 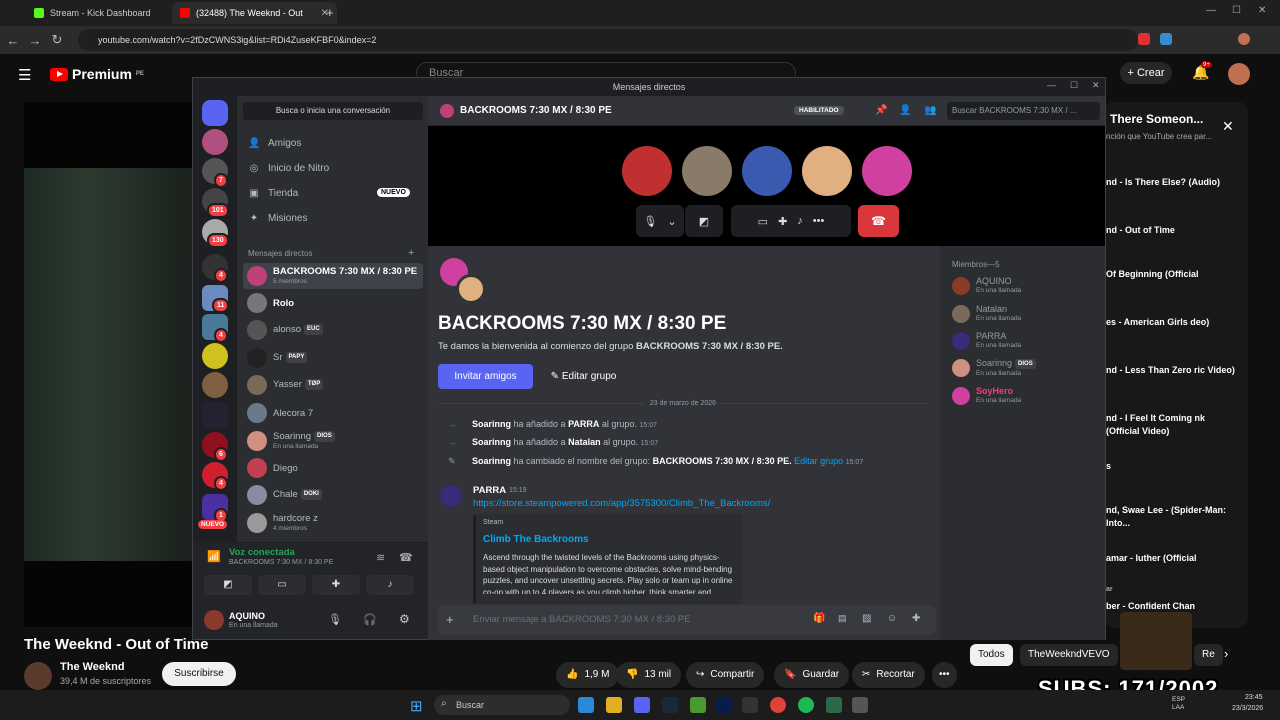 What do you see at coordinates (1226, 653) in the screenshot?
I see `chevron-right-icon: ›` at bounding box center [1226, 653].